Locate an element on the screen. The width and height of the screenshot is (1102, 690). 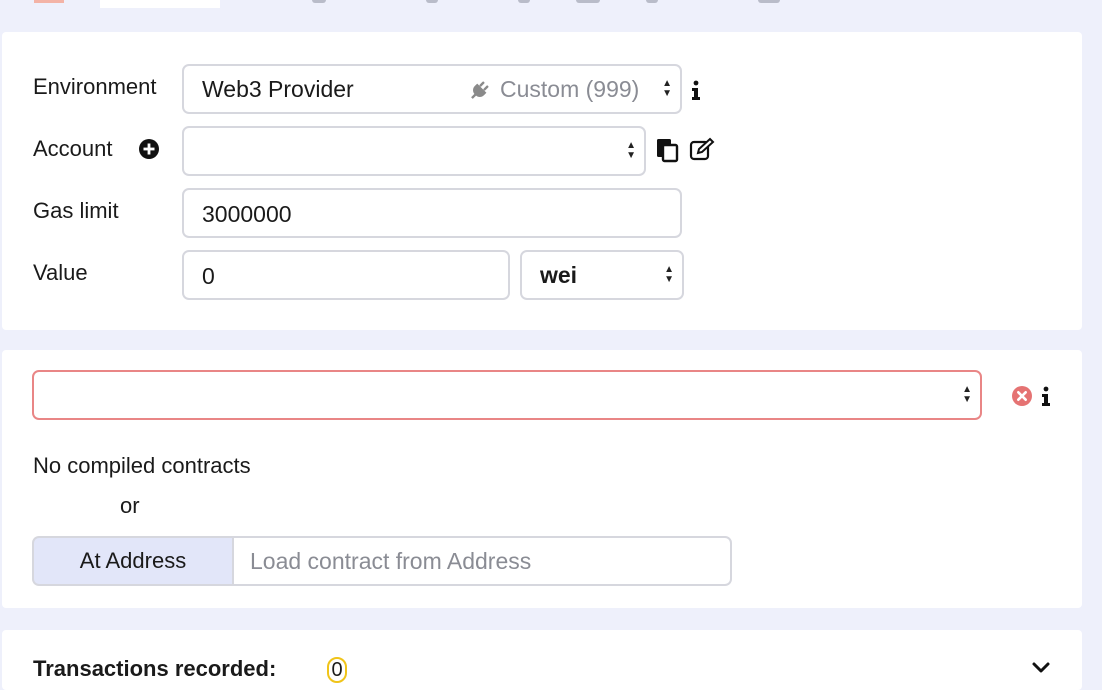
edit-icon is located at coordinates (702, 150).